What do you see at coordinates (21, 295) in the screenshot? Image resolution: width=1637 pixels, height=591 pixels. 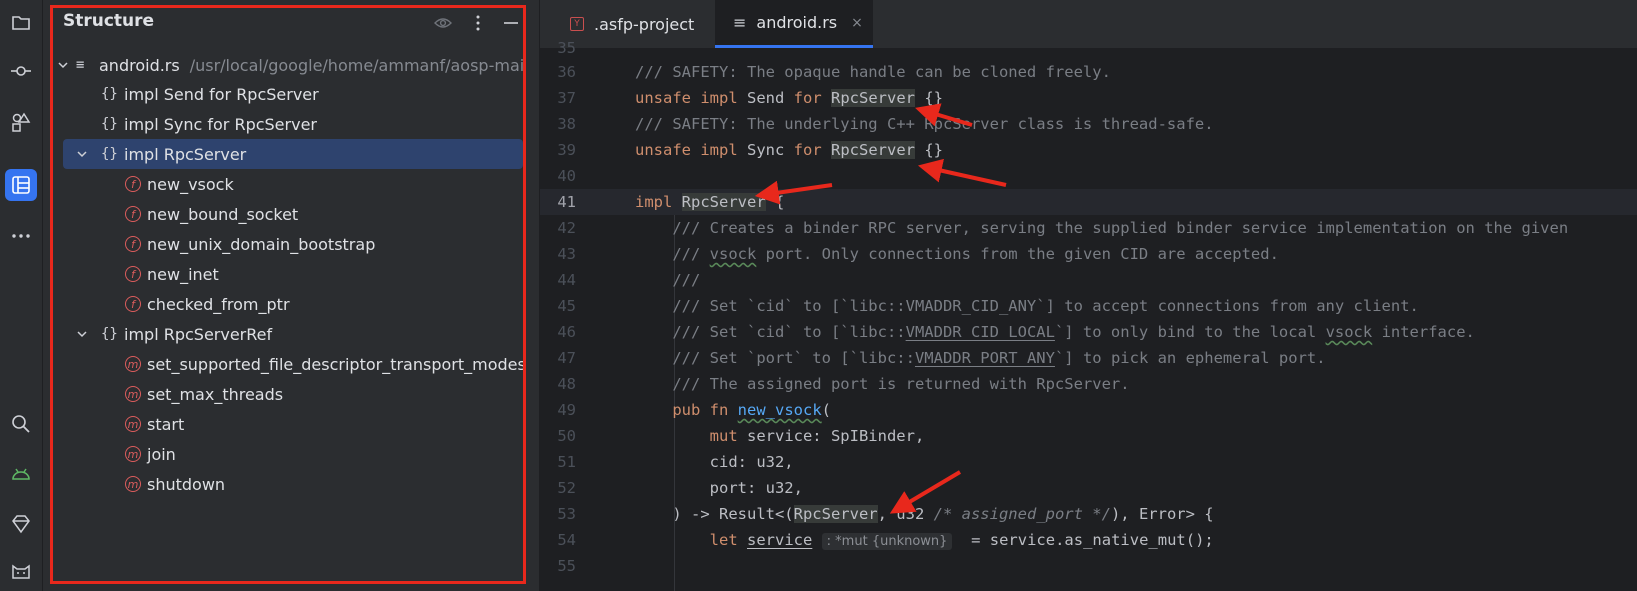 I see `activity-bar` at bounding box center [21, 295].